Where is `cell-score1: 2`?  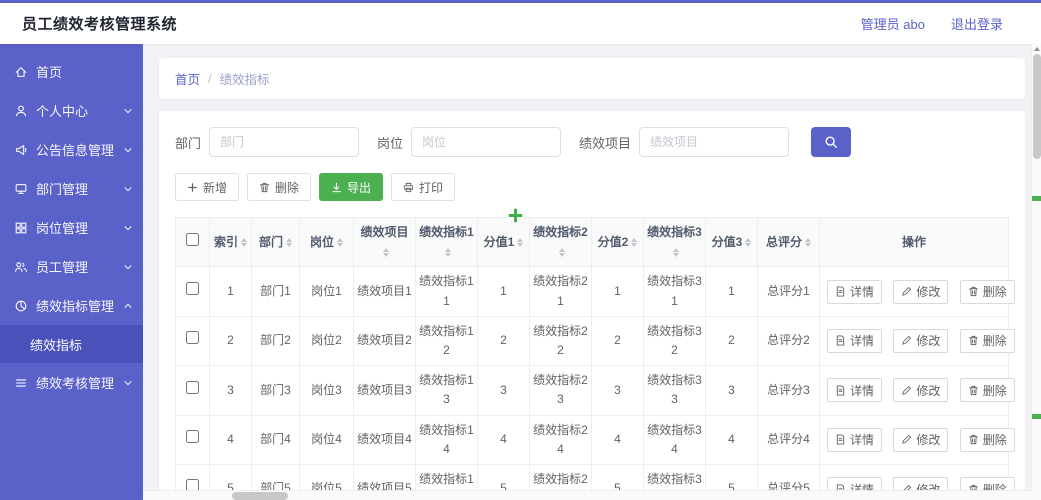 cell-score1: 2 is located at coordinates (503, 341).